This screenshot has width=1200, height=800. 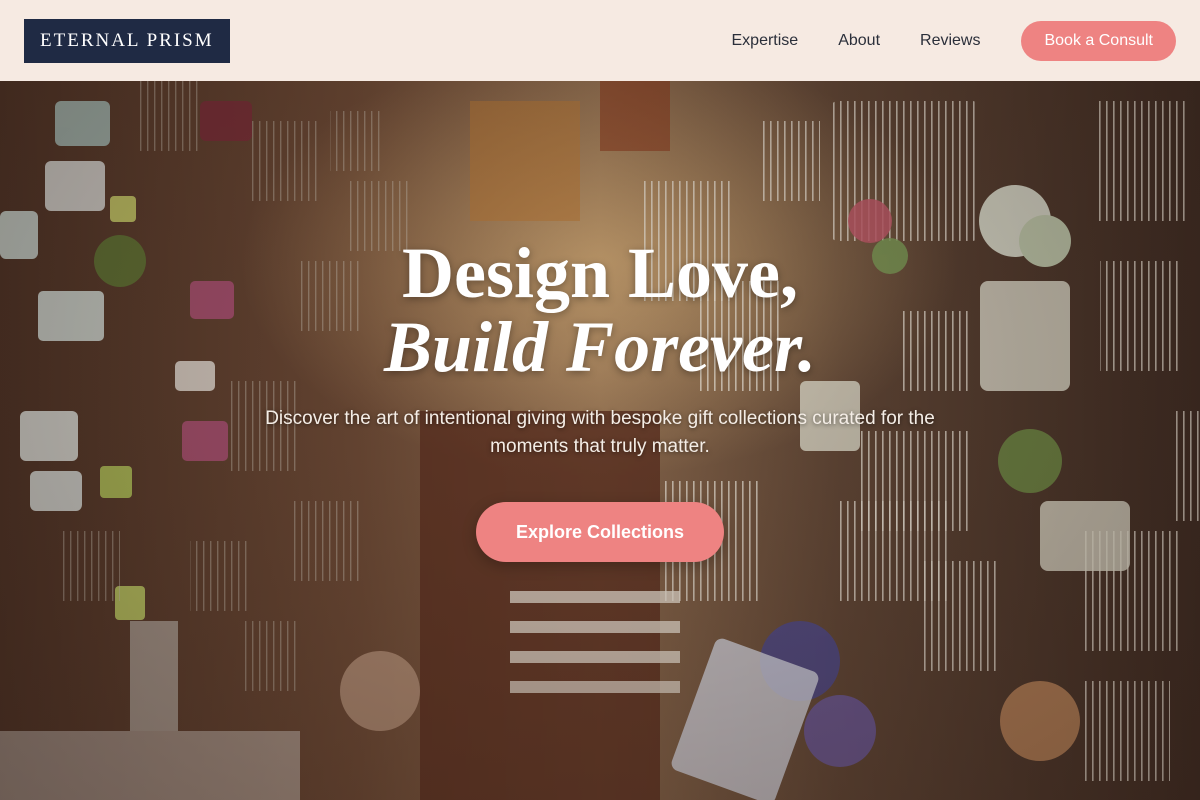 What do you see at coordinates (600, 532) in the screenshot?
I see `explore-collections-button: Explore Collections` at bounding box center [600, 532].